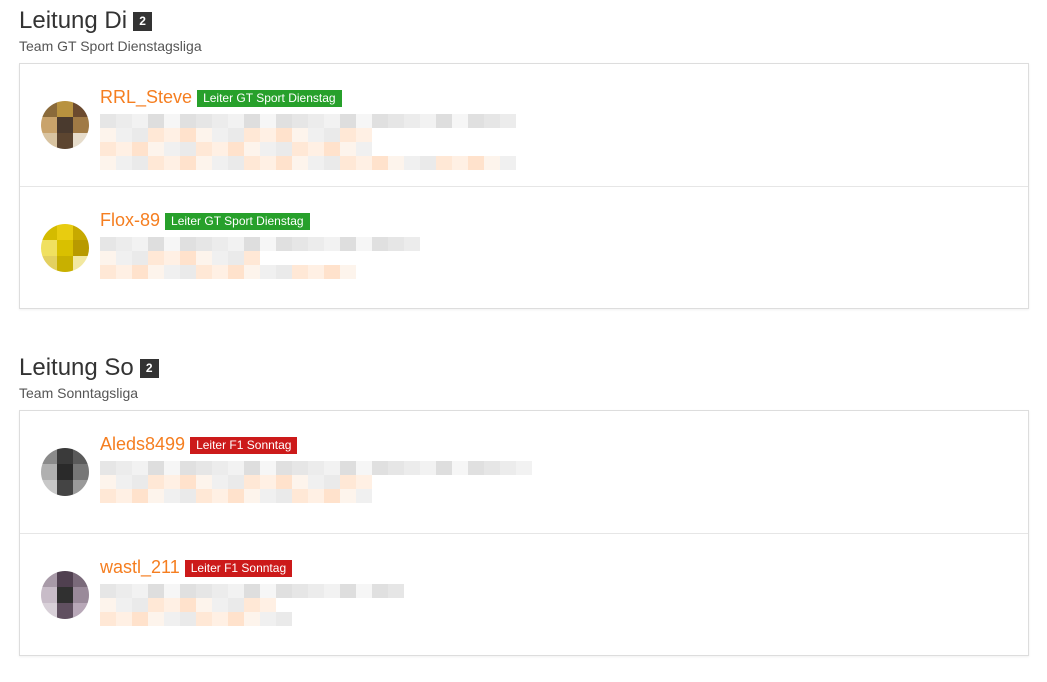 The image size is (1047, 682). What do you see at coordinates (79, 393) in the screenshot?
I see `section-subtitle: Team Sonntagsliga` at bounding box center [79, 393].